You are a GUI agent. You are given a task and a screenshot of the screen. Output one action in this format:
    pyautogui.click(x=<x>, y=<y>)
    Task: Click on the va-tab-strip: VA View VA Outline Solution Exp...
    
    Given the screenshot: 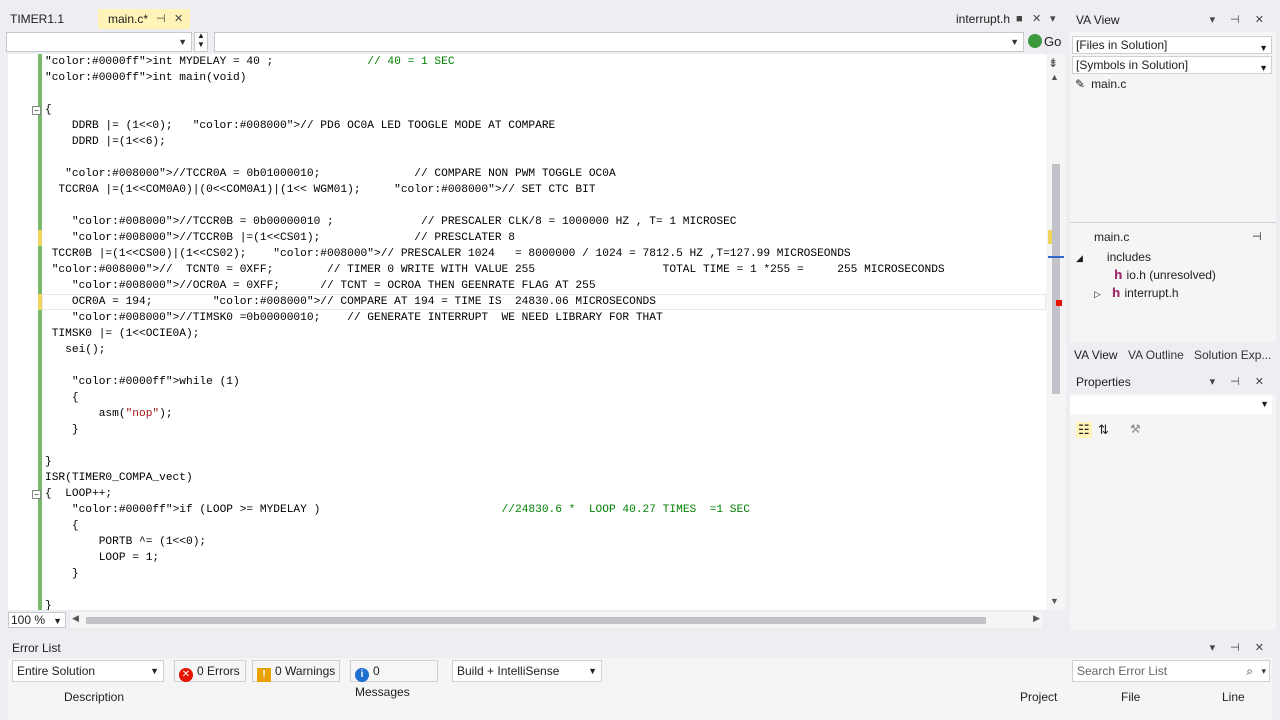 What is the action you would take?
    pyautogui.click(x=1173, y=355)
    